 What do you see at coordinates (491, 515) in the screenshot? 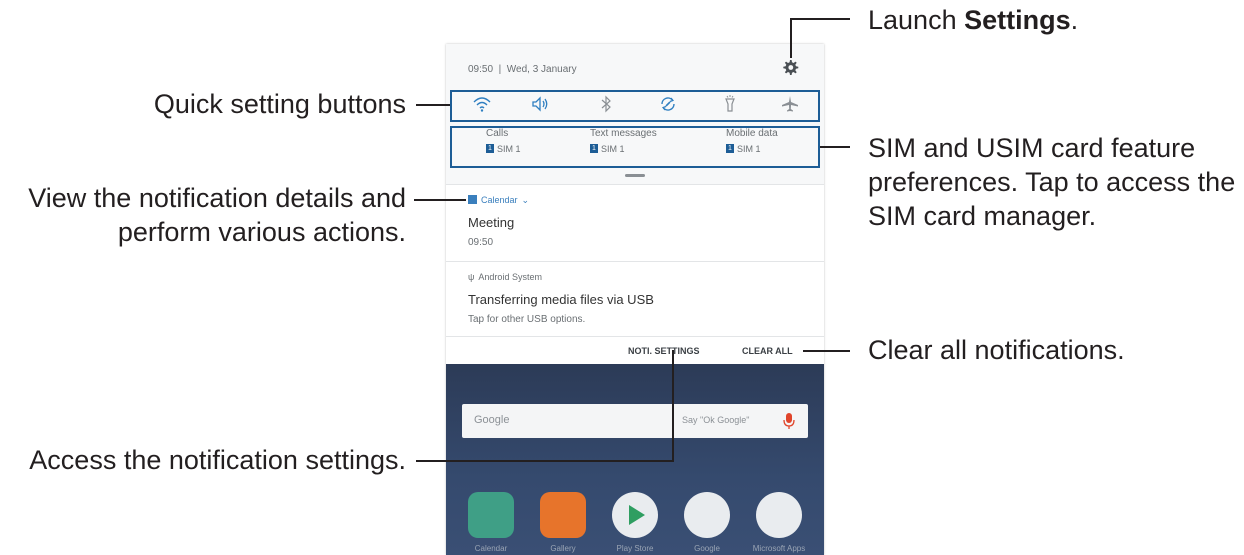
I see `calendar-app-icon` at bounding box center [491, 515].